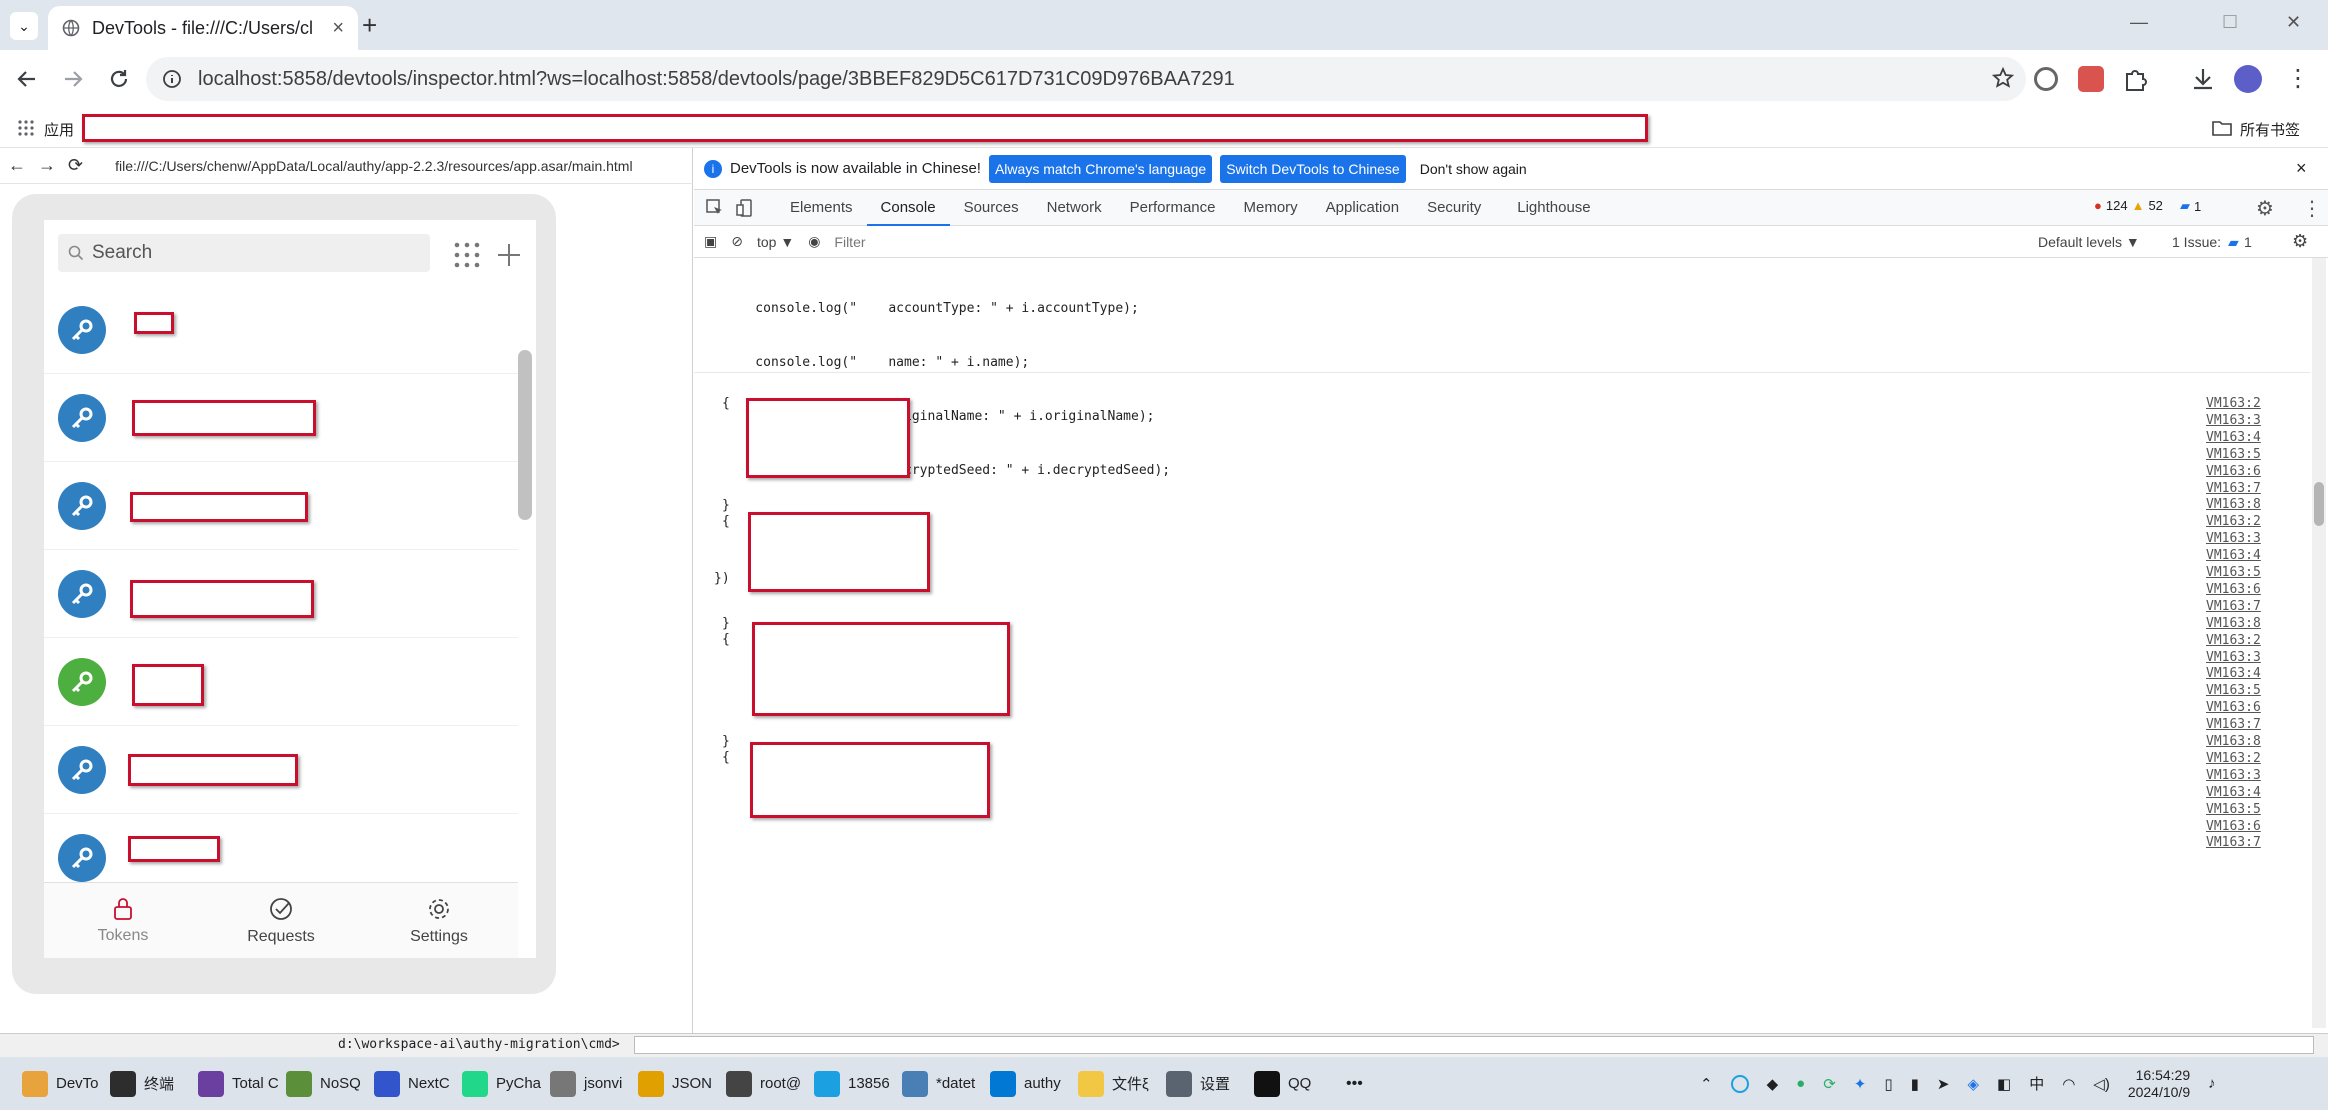  I want to click on window-close-button: ✕, so click(2293, 22).